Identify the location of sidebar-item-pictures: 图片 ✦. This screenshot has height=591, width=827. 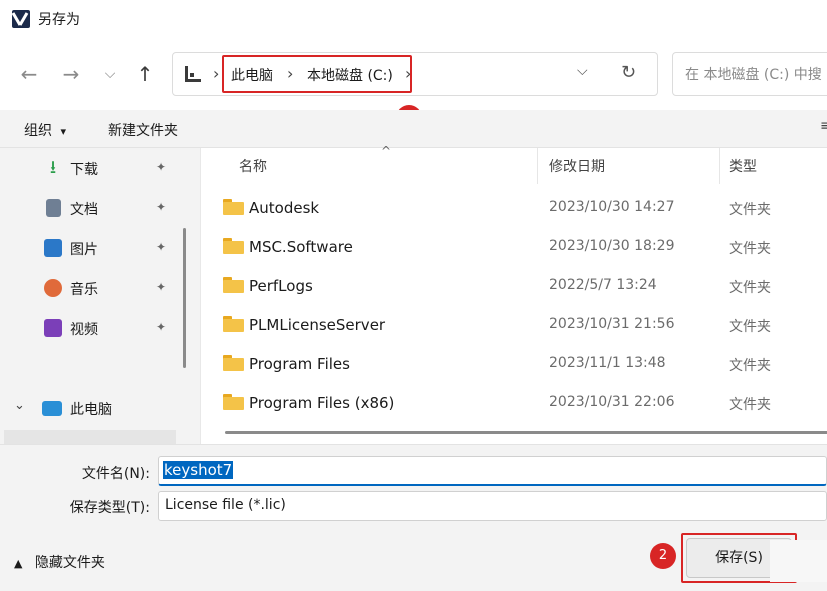
(88, 248).